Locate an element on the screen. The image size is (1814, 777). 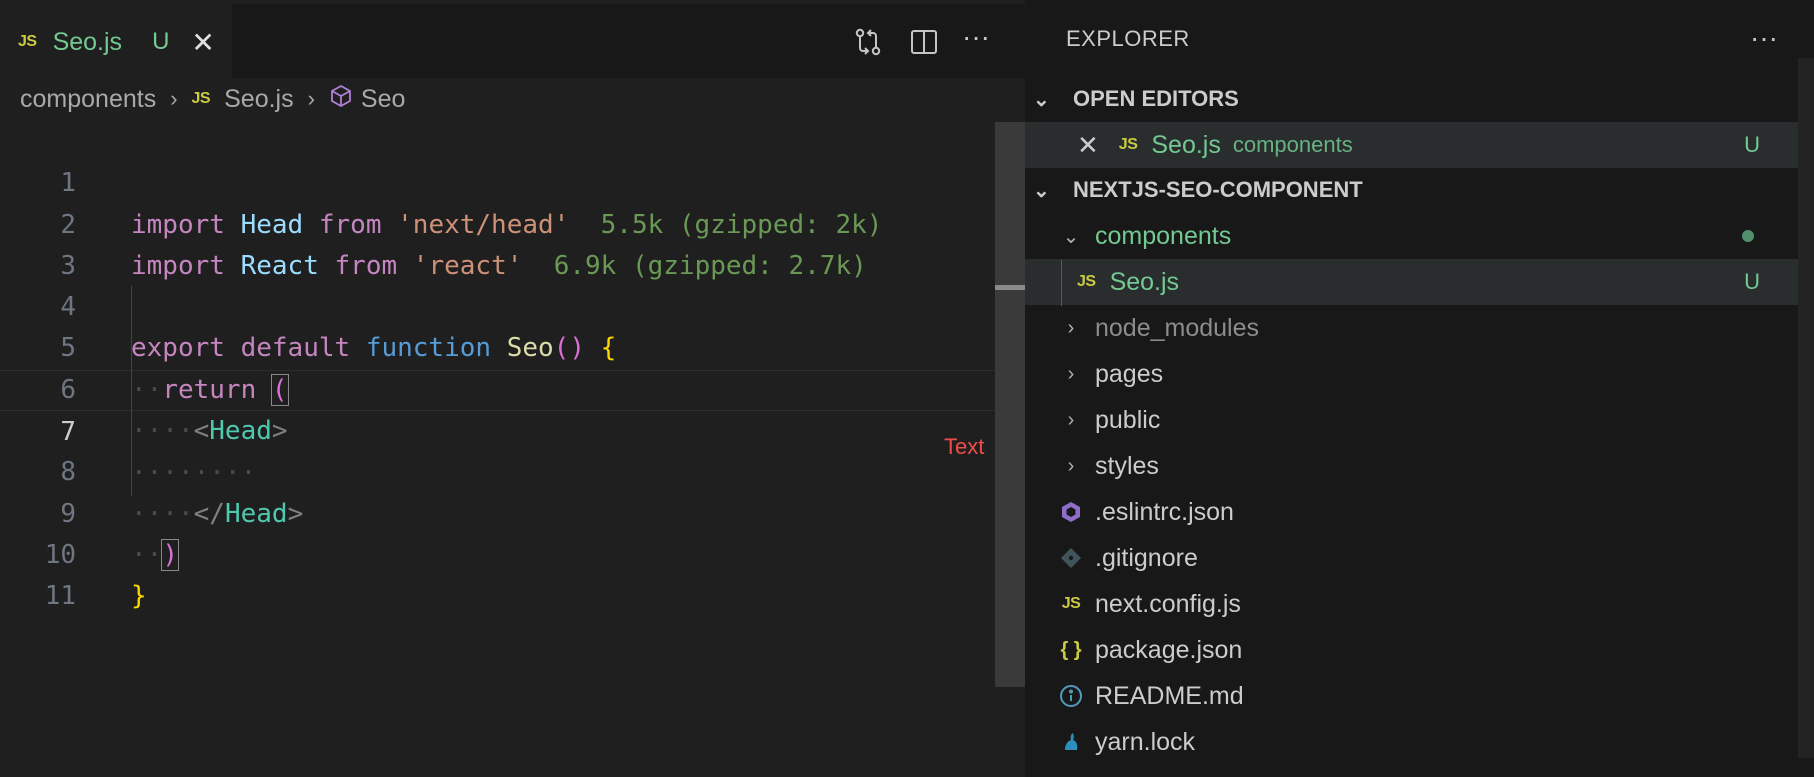
tree-folder-styles: › styles is located at coordinates (1411, 466).